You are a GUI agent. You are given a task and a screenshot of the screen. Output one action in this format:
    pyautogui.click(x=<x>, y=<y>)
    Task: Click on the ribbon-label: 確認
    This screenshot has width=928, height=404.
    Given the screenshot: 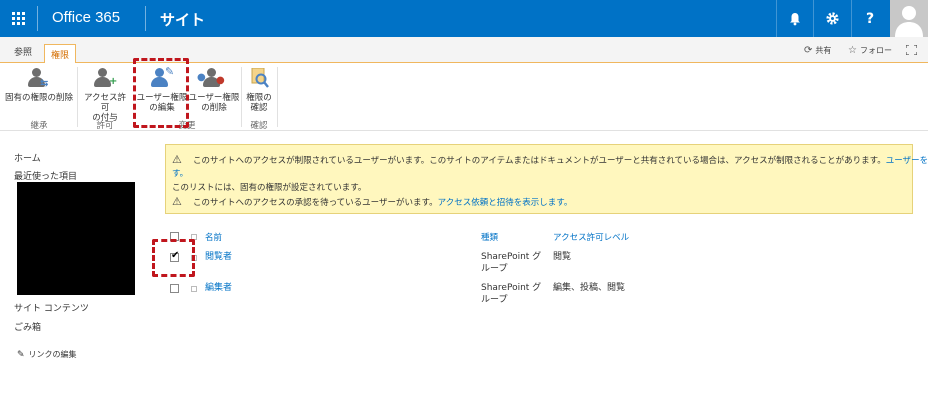 What is the action you would take?
    pyautogui.click(x=259, y=108)
    